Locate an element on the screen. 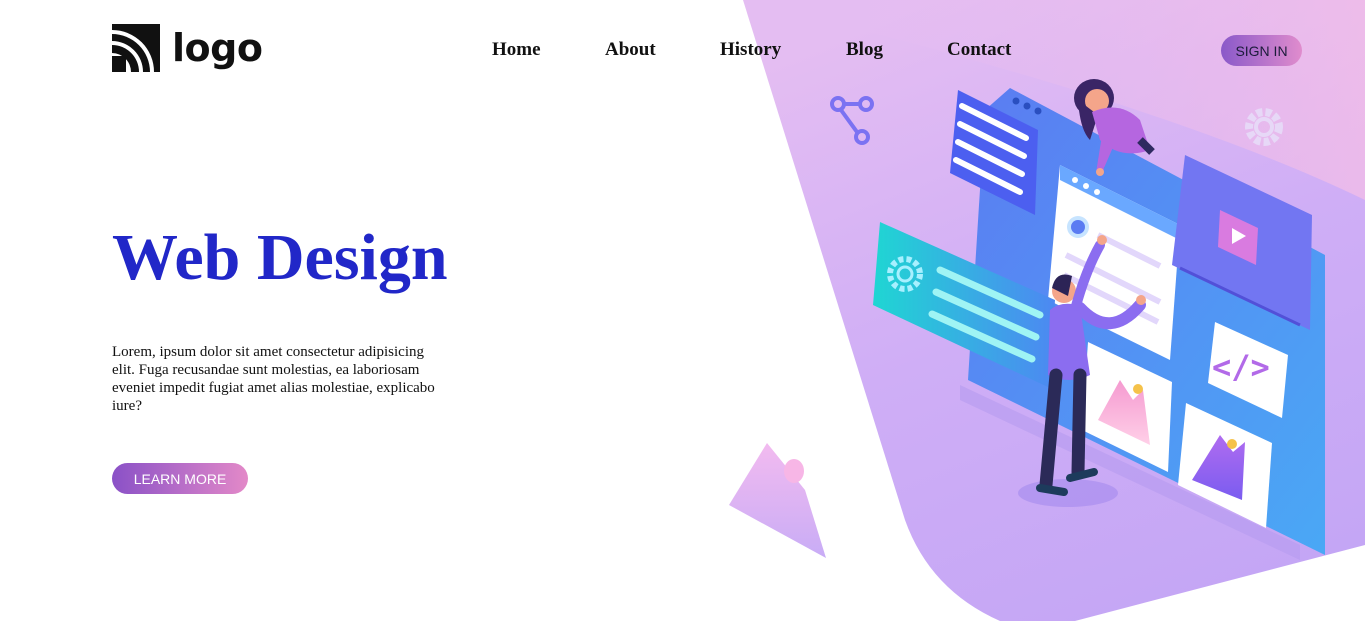  triangle-decoration is located at coordinates (777, 500).